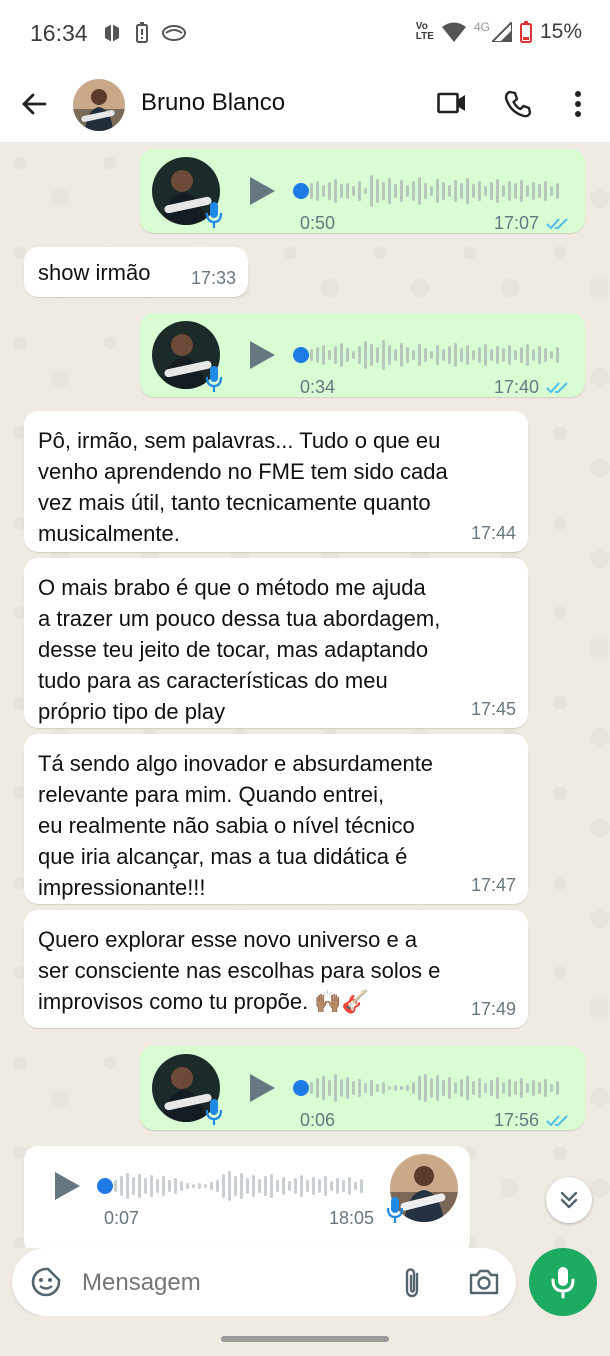  I want to click on audio-duration: 0:34, so click(318, 387).